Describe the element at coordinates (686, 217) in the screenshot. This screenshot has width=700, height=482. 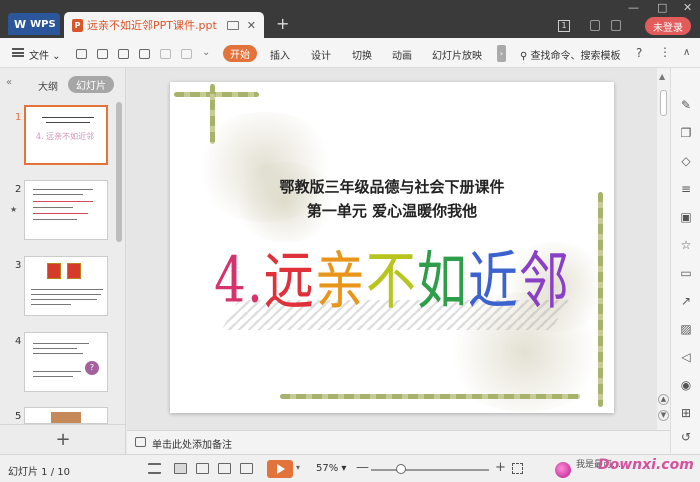
I see `image-icon: ▣` at that location.